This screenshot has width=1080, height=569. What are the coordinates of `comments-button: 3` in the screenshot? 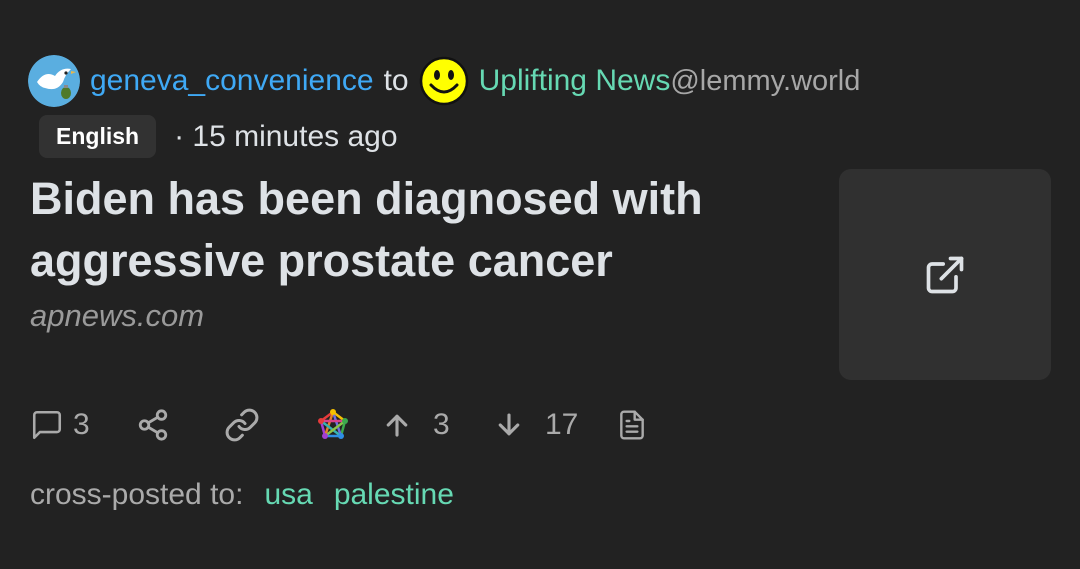 It's located at (60, 425).